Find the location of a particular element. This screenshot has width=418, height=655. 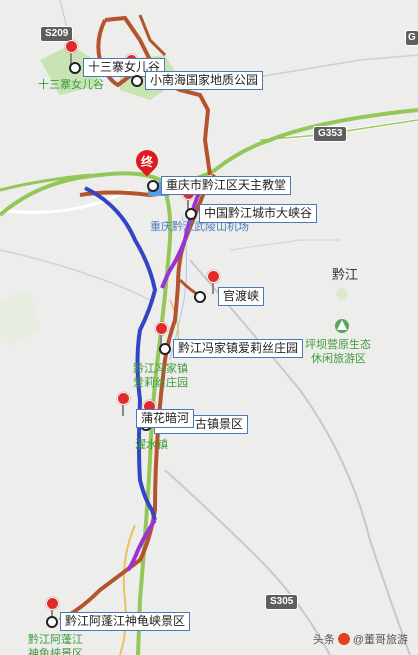

poi-label: 蒲花暗河 is located at coordinates (165, 418).